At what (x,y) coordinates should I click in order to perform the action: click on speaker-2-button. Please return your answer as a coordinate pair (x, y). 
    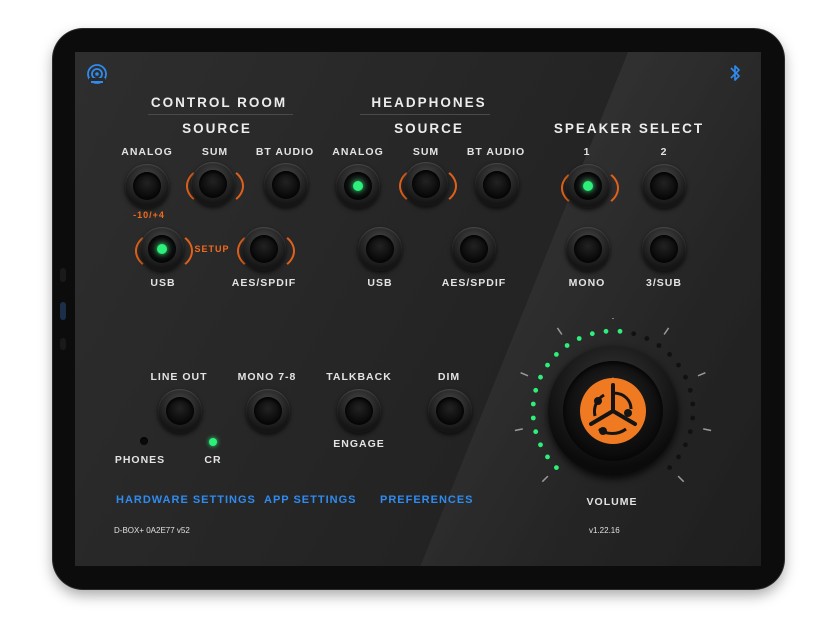
    Looking at the image, I should click on (664, 186).